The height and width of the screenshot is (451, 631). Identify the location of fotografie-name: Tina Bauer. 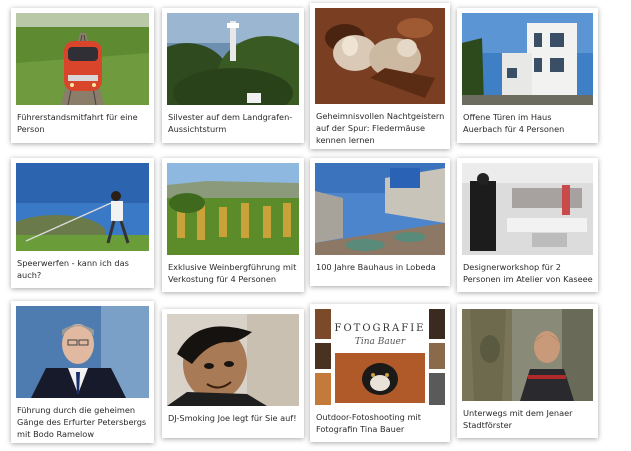
(380, 342).